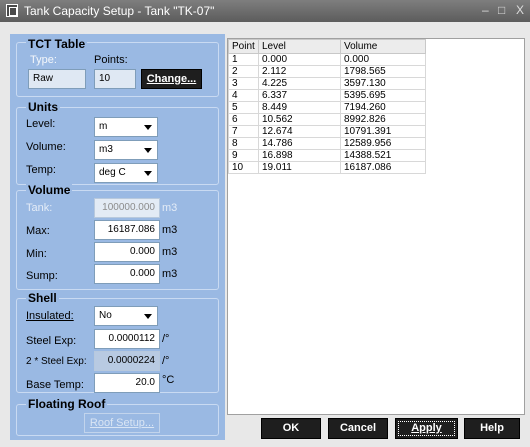 Image resolution: width=530 pixels, height=447 pixels. Describe the element at coordinates (383, 167) in the screenshot. I see `cell-volume: 16187.086` at that location.